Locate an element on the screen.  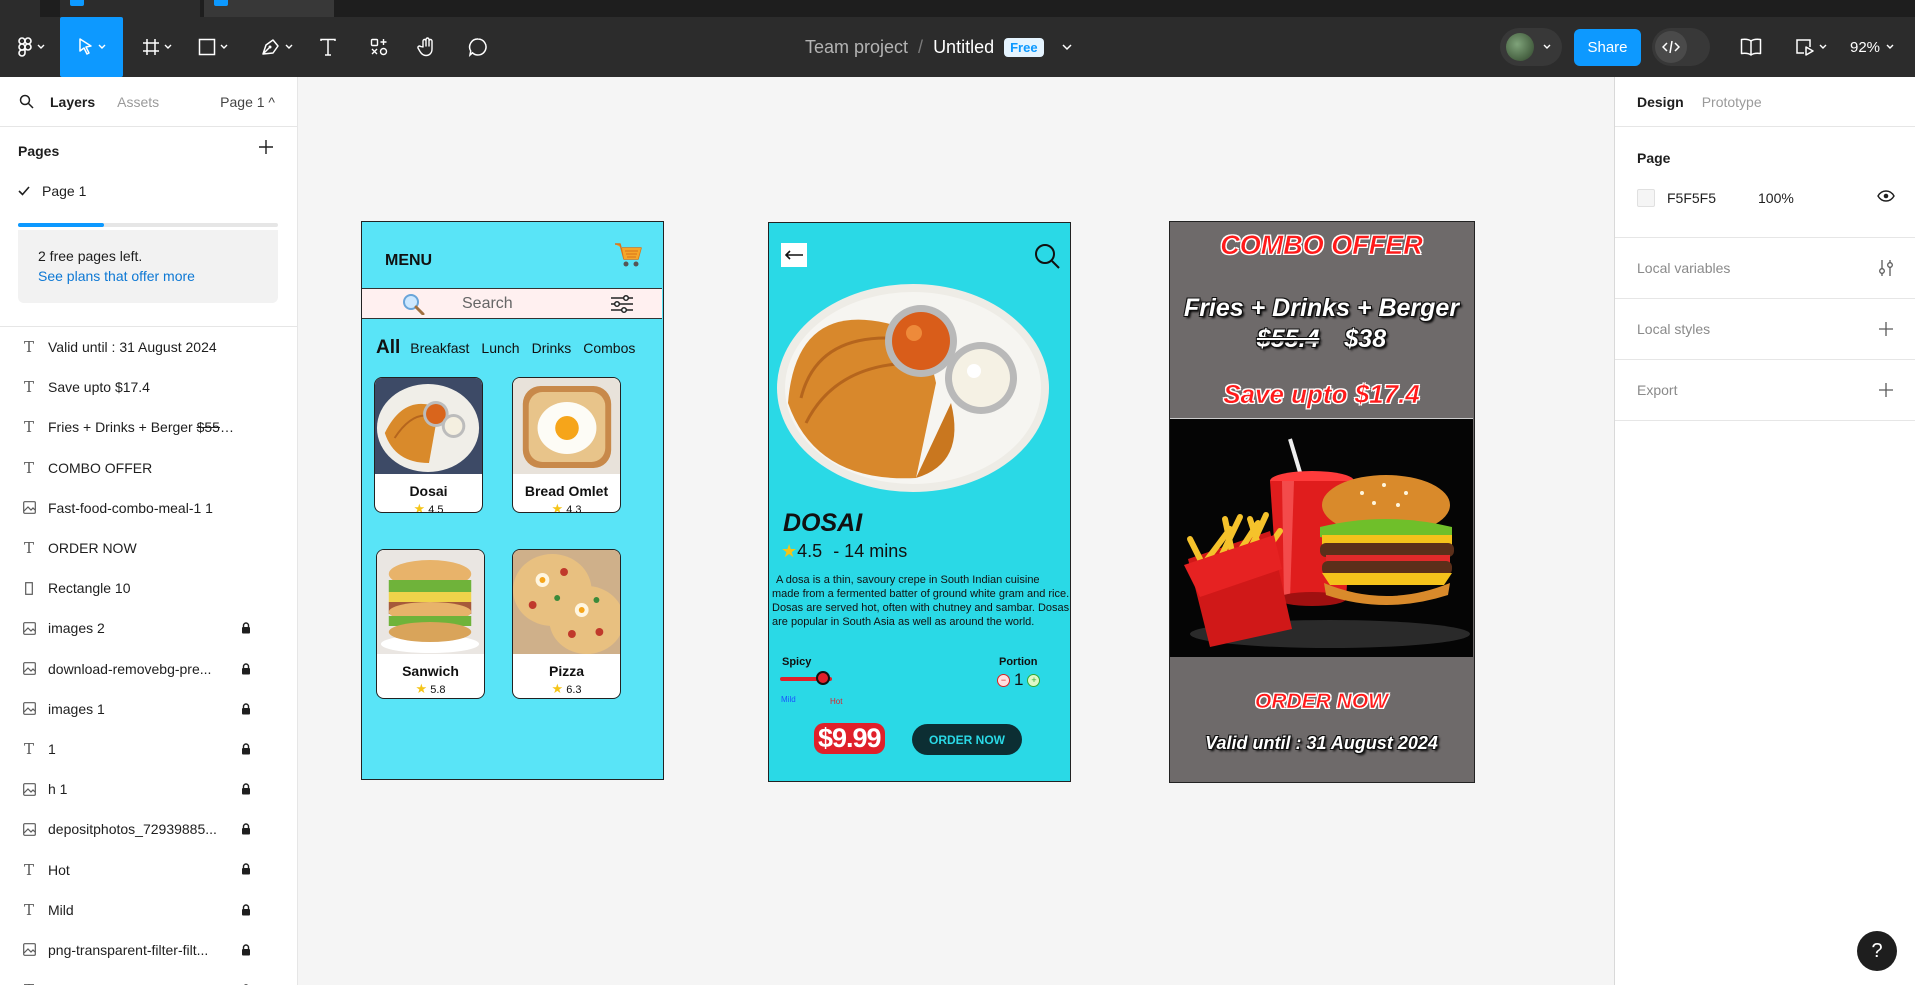
variables-icon is located at coordinates (1886, 268).